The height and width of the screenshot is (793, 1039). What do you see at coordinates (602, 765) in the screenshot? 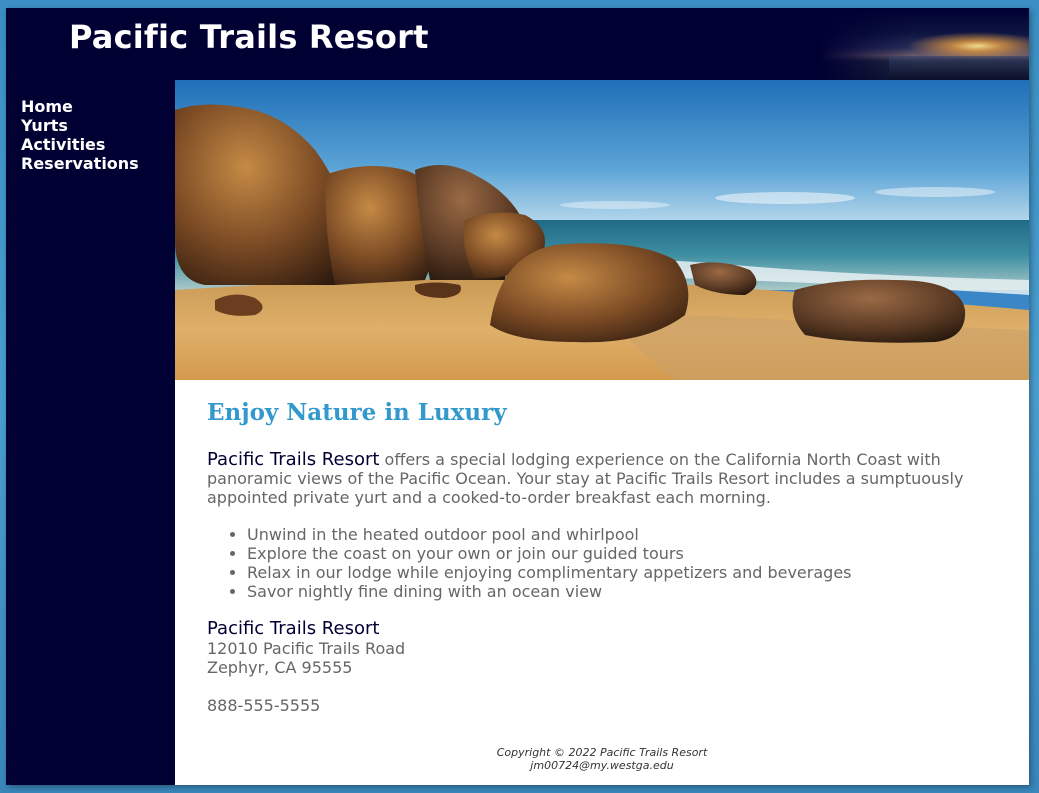
I see `footer-email: jm00724@my.westga.edu` at bounding box center [602, 765].